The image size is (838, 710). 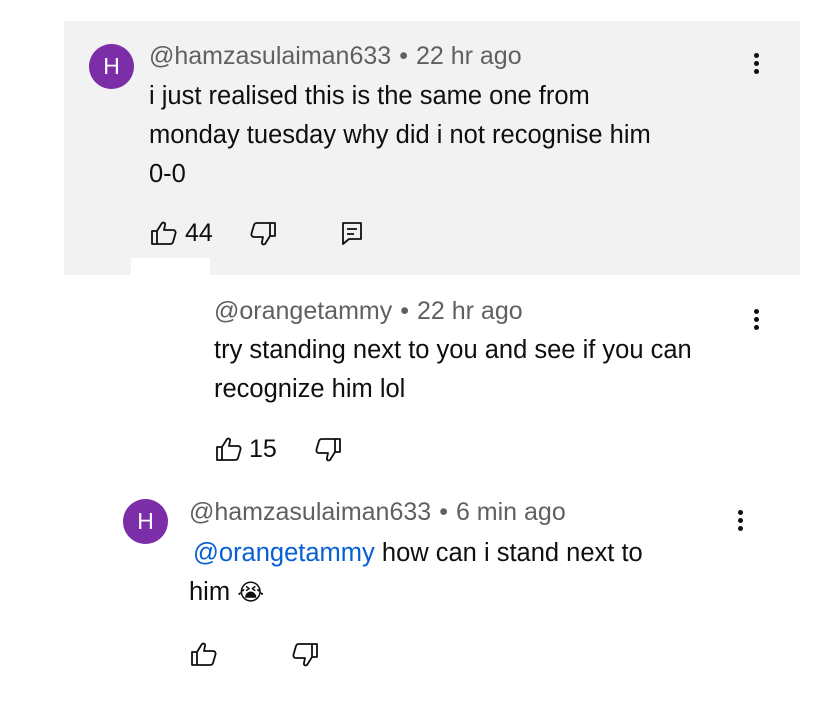 I want to click on reply-author: @hamzasulaiman633, so click(x=310, y=512).